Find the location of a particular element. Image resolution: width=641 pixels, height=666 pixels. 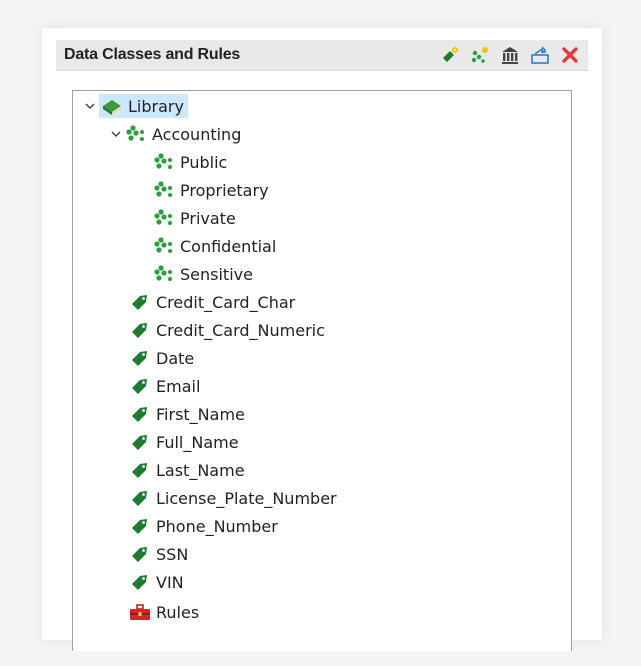

tree-node-library: Library is located at coordinates (135, 106).